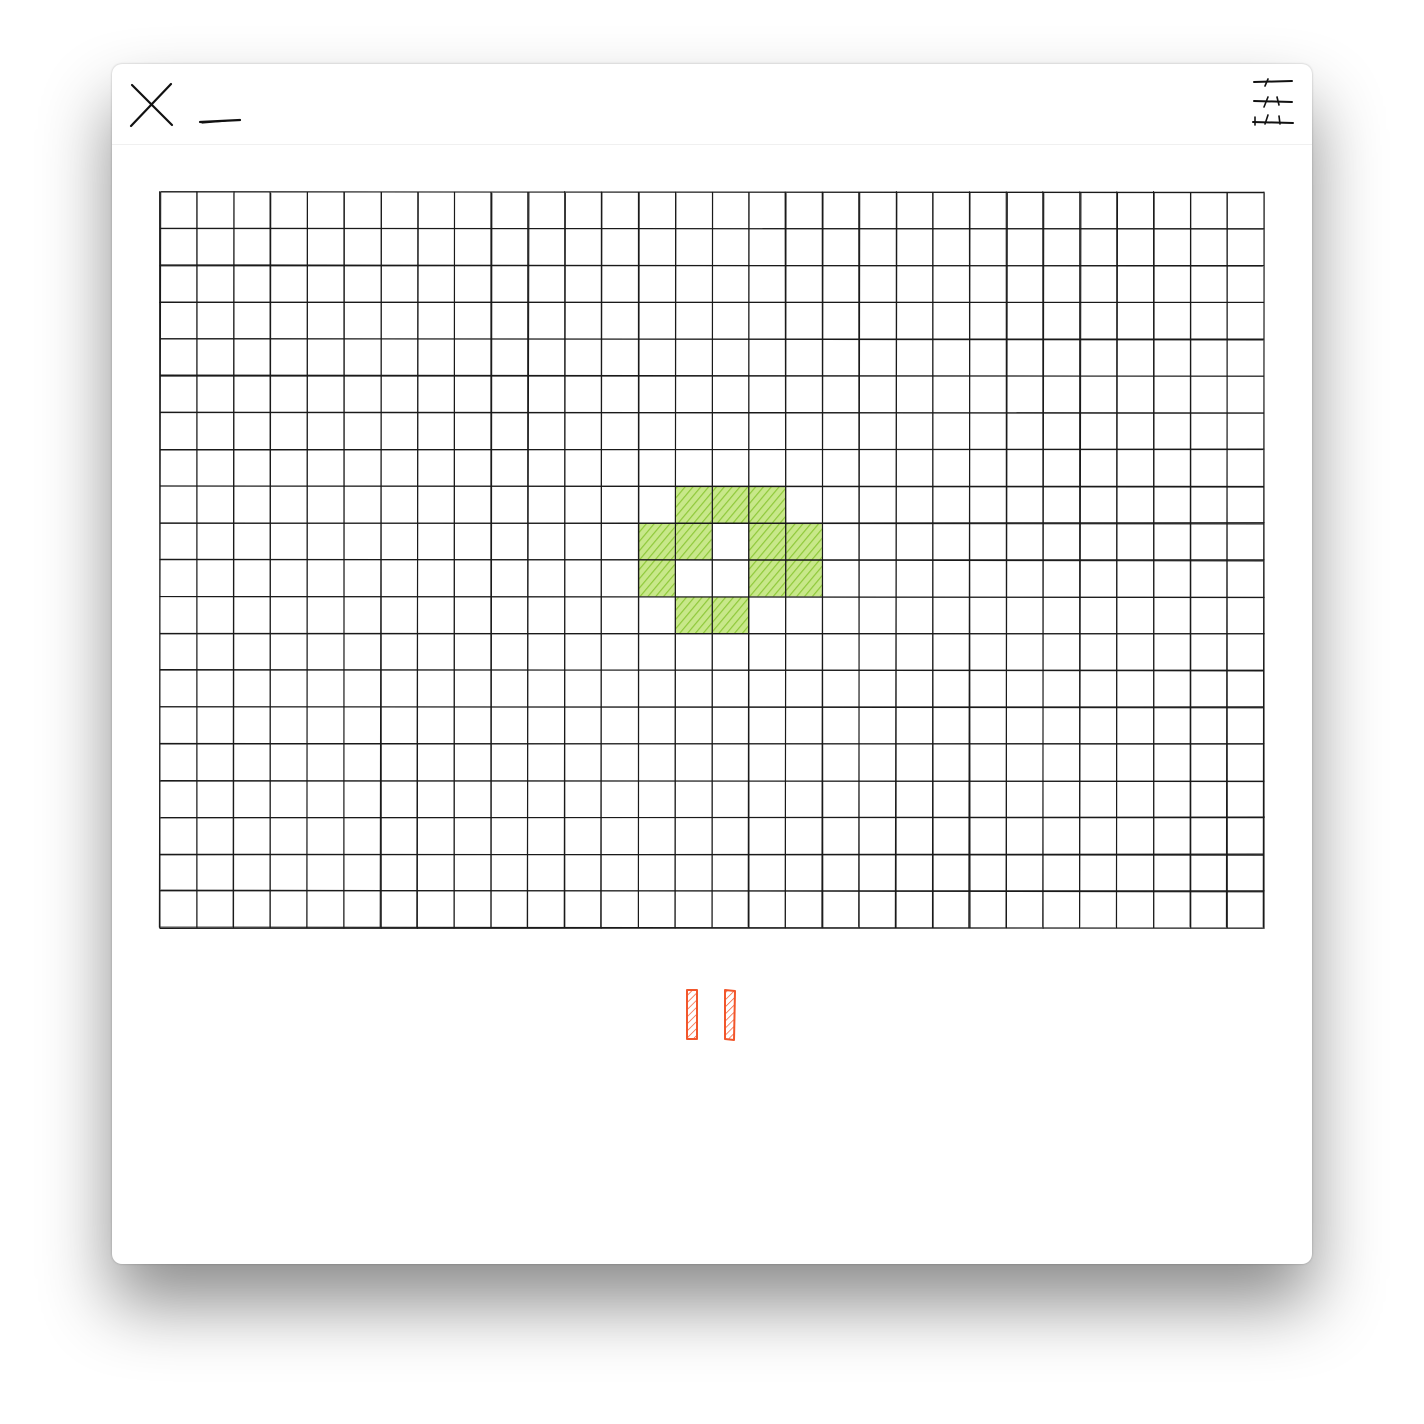  I want to click on menu-icon, so click(1273, 102).